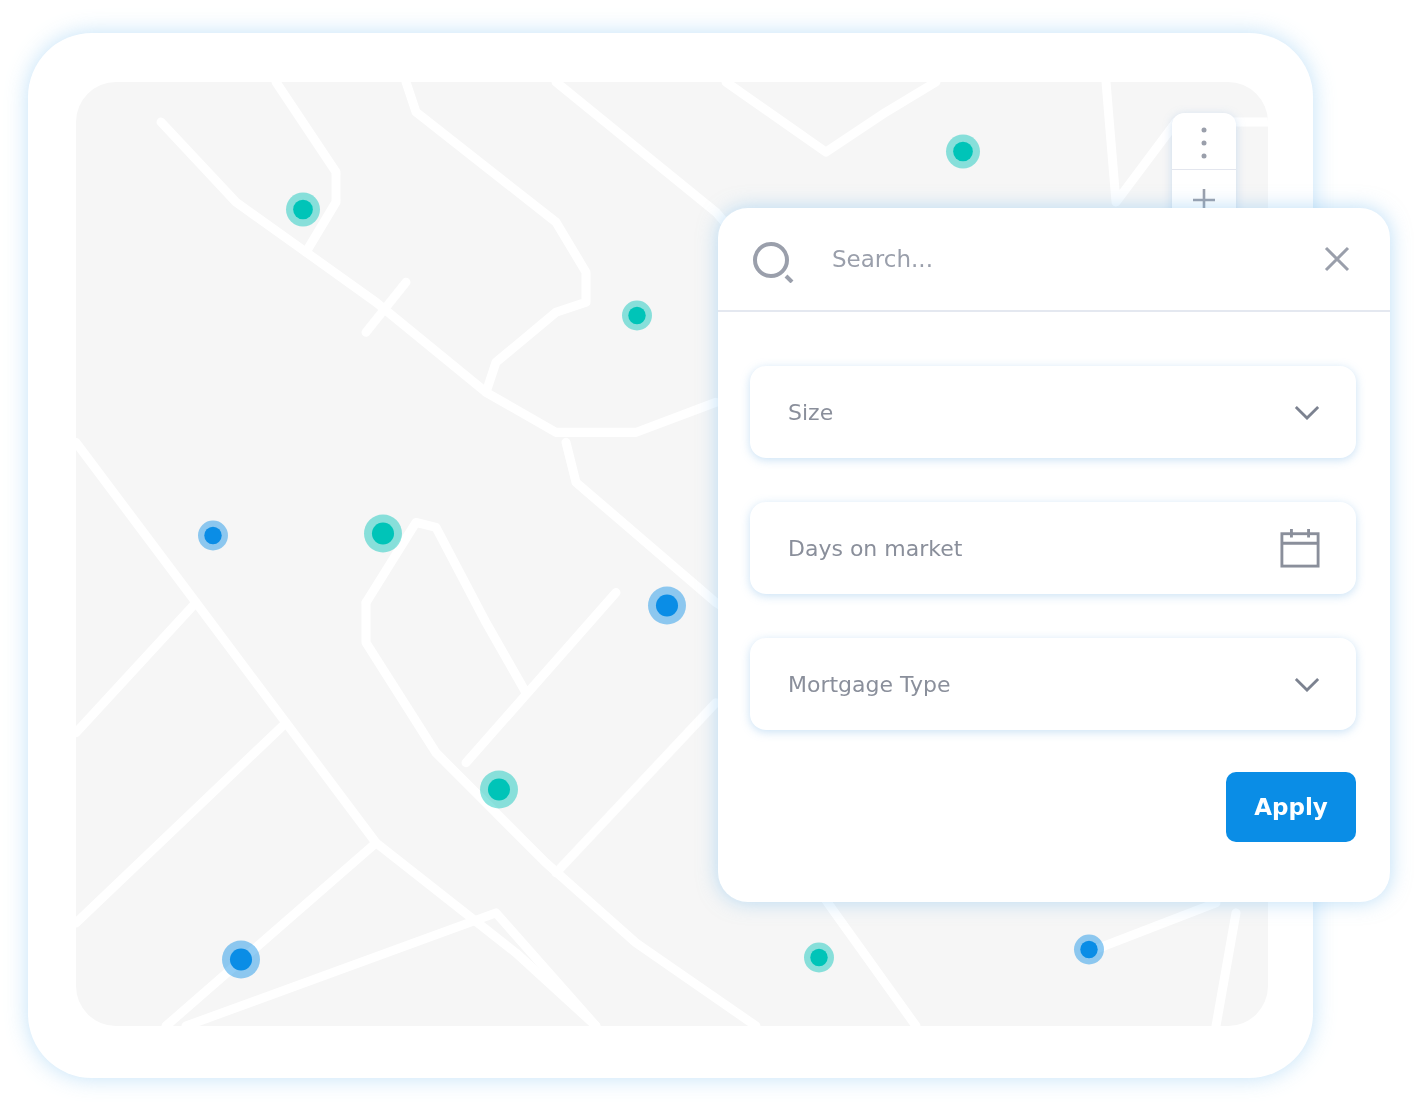 The image size is (1423, 1102). I want to click on dropdown-field: Mortgage Type, so click(1053, 684).